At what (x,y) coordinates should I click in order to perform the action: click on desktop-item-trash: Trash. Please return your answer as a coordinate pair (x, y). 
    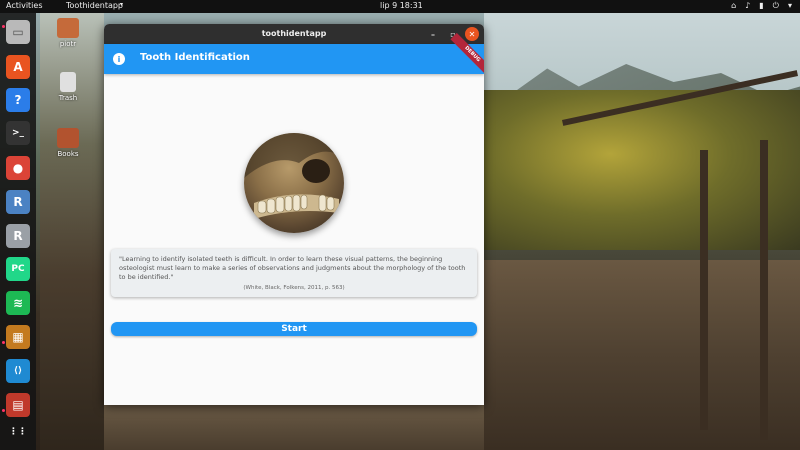
    Looking at the image, I should click on (68, 87).